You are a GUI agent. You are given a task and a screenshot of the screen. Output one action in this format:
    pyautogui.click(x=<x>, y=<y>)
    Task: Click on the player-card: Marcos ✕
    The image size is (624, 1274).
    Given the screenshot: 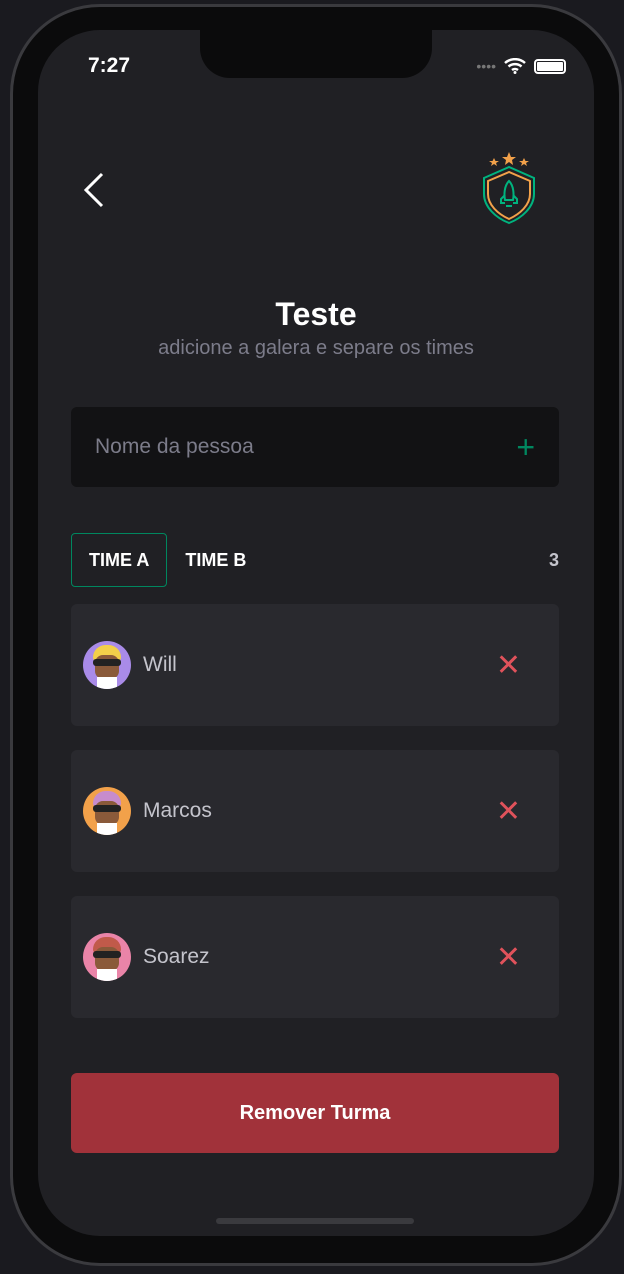 What is the action you would take?
    pyautogui.click(x=315, y=811)
    